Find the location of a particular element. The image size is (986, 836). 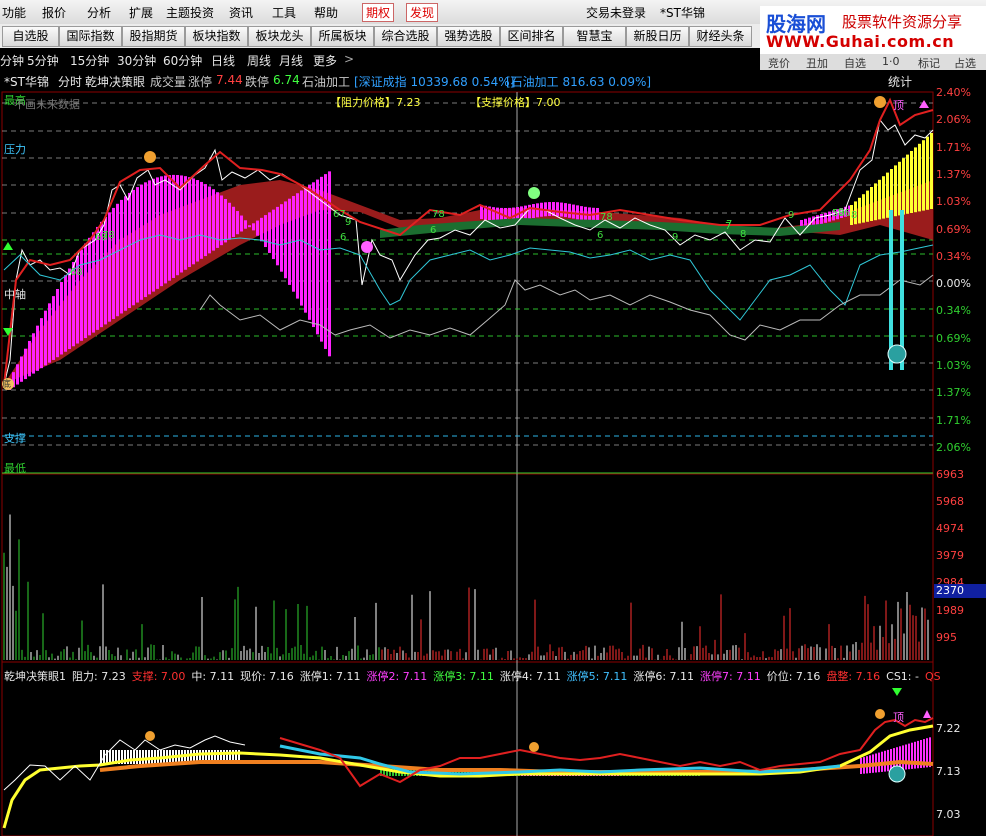

period-monthly: 月线 is located at coordinates (291, 60).